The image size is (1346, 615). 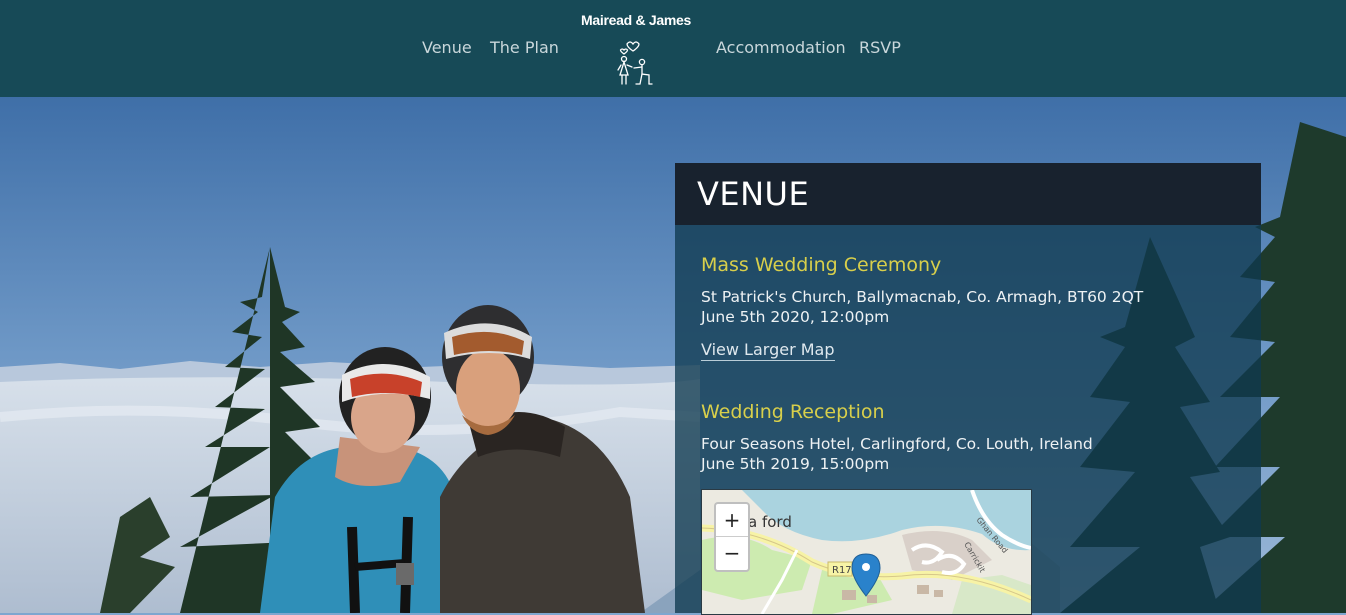 I want to click on reception-datetime: June 5th 2019, 15:00pm, so click(x=795, y=464).